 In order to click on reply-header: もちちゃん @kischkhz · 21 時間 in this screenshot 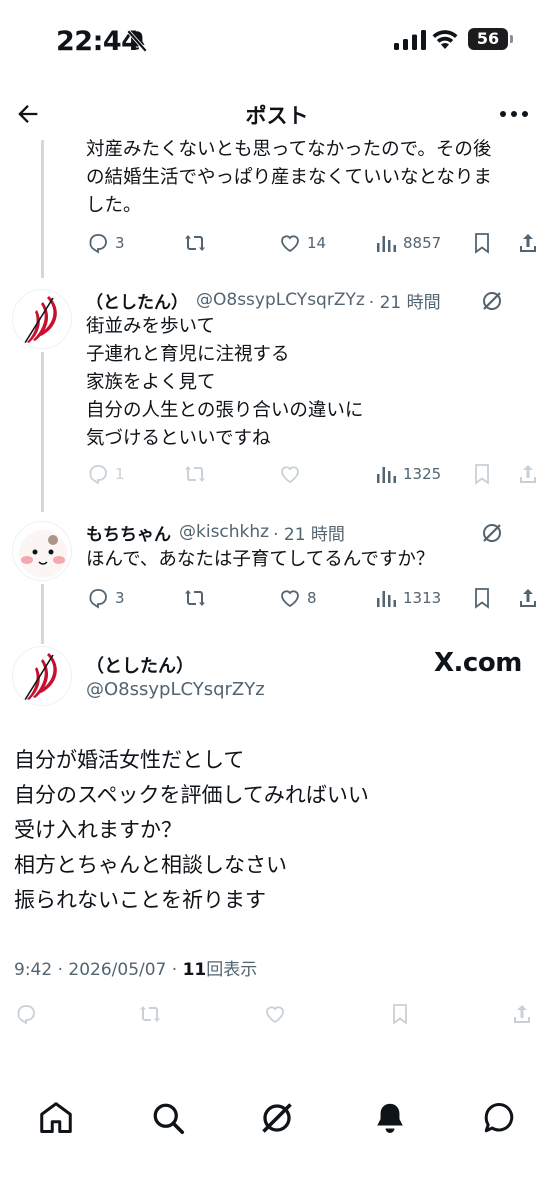, I will do `click(215, 532)`.